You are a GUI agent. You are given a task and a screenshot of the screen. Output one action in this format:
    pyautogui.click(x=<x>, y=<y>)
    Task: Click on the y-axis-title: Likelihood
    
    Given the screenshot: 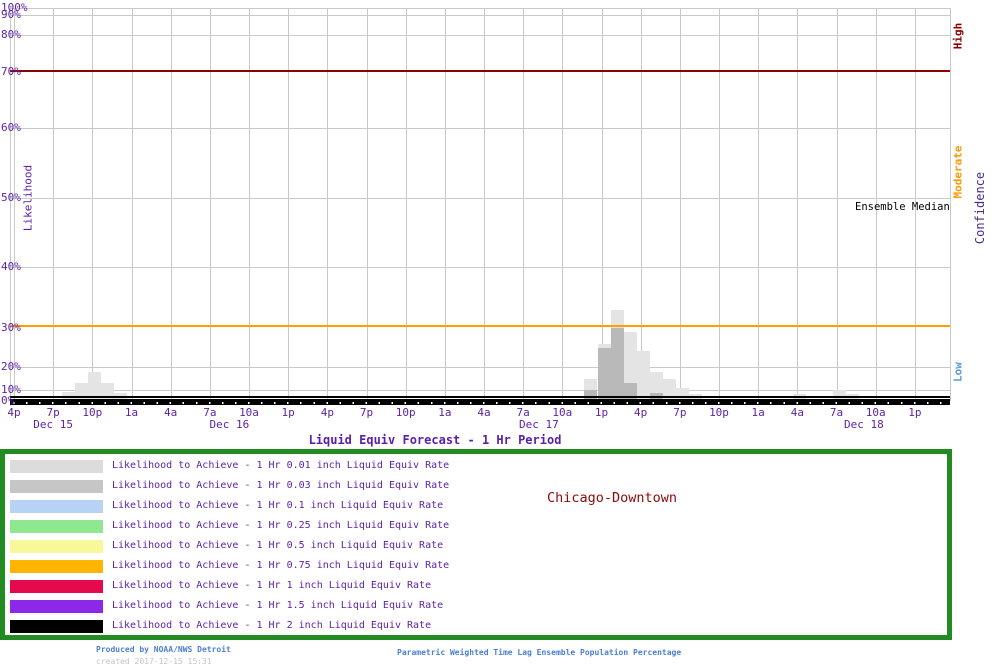 What is the action you would take?
    pyautogui.click(x=28, y=198)
    